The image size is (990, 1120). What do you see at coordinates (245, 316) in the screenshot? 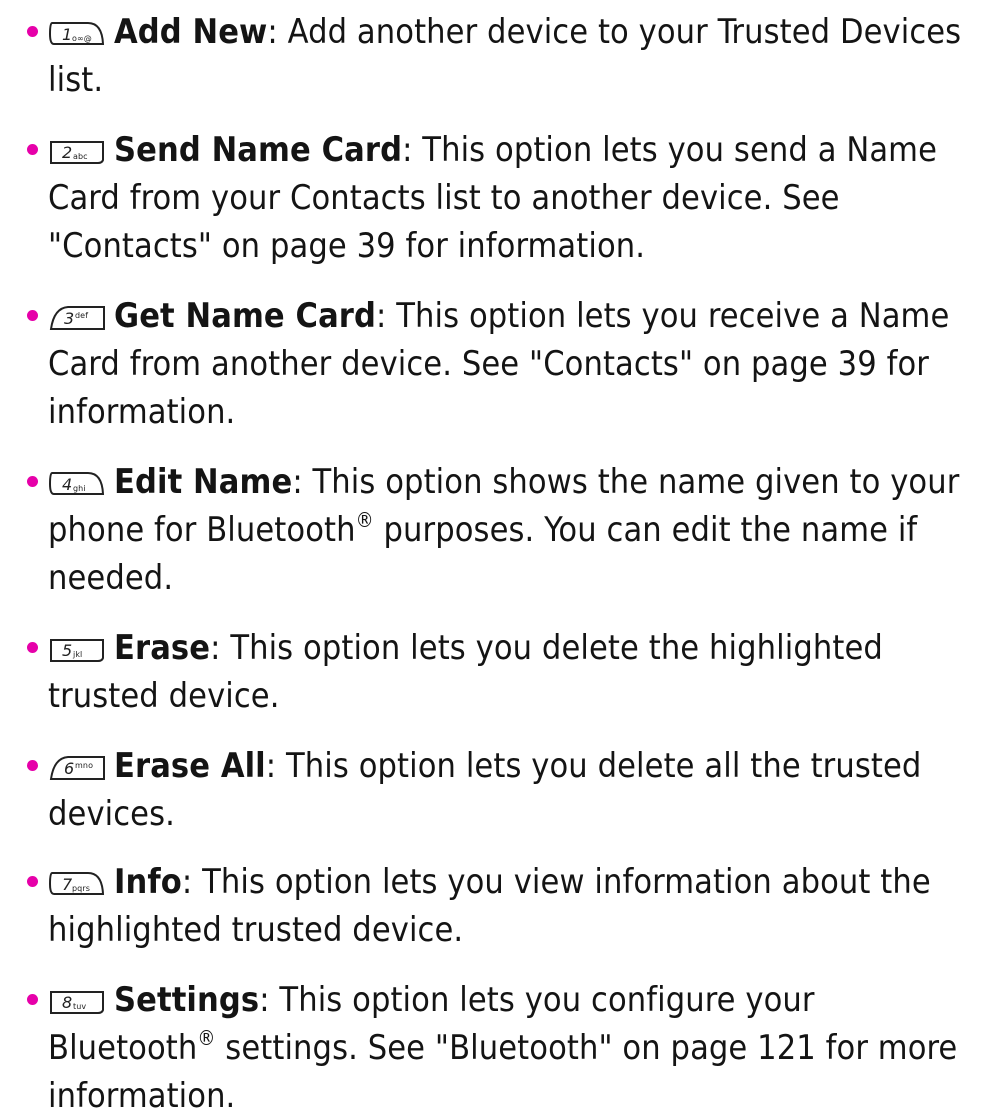
I see `option-term: Get Name Card` at bounding box center [245, 316].